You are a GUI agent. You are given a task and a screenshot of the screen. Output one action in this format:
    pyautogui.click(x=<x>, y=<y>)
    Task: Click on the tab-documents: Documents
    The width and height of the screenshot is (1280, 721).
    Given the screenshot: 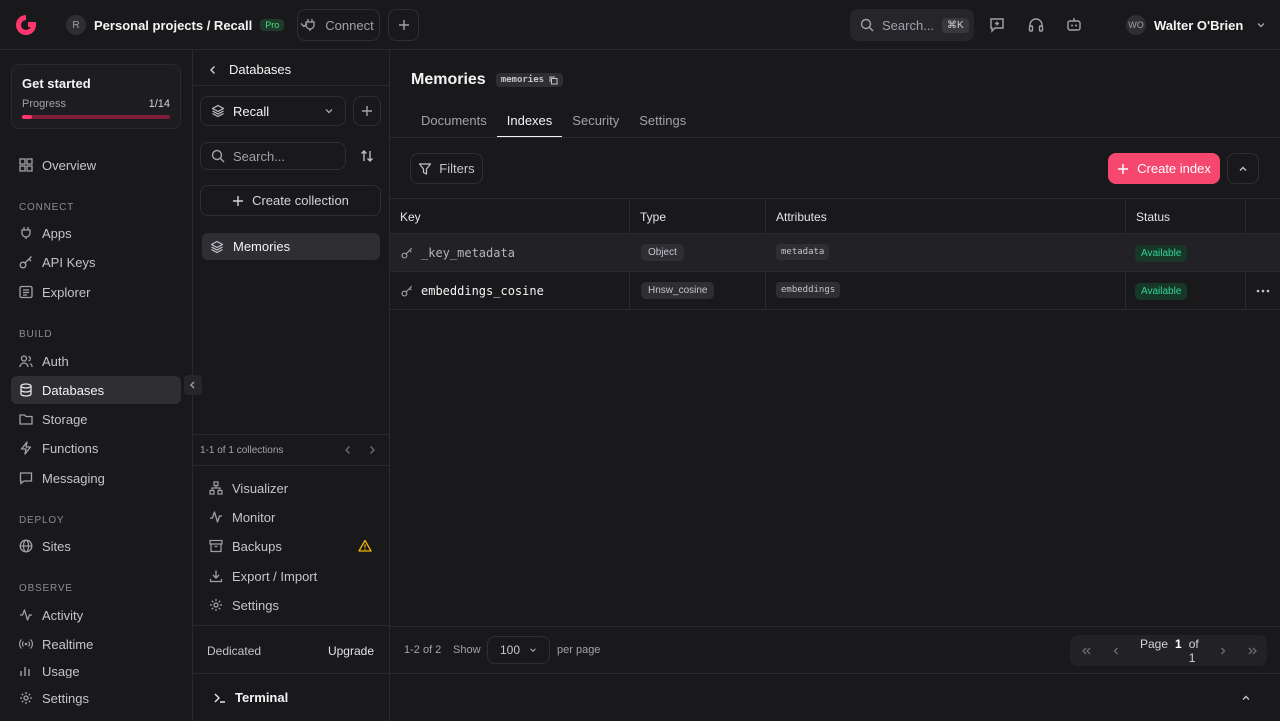 What is the action you would take?
    pyautogui.click(x=454, y=122)
    